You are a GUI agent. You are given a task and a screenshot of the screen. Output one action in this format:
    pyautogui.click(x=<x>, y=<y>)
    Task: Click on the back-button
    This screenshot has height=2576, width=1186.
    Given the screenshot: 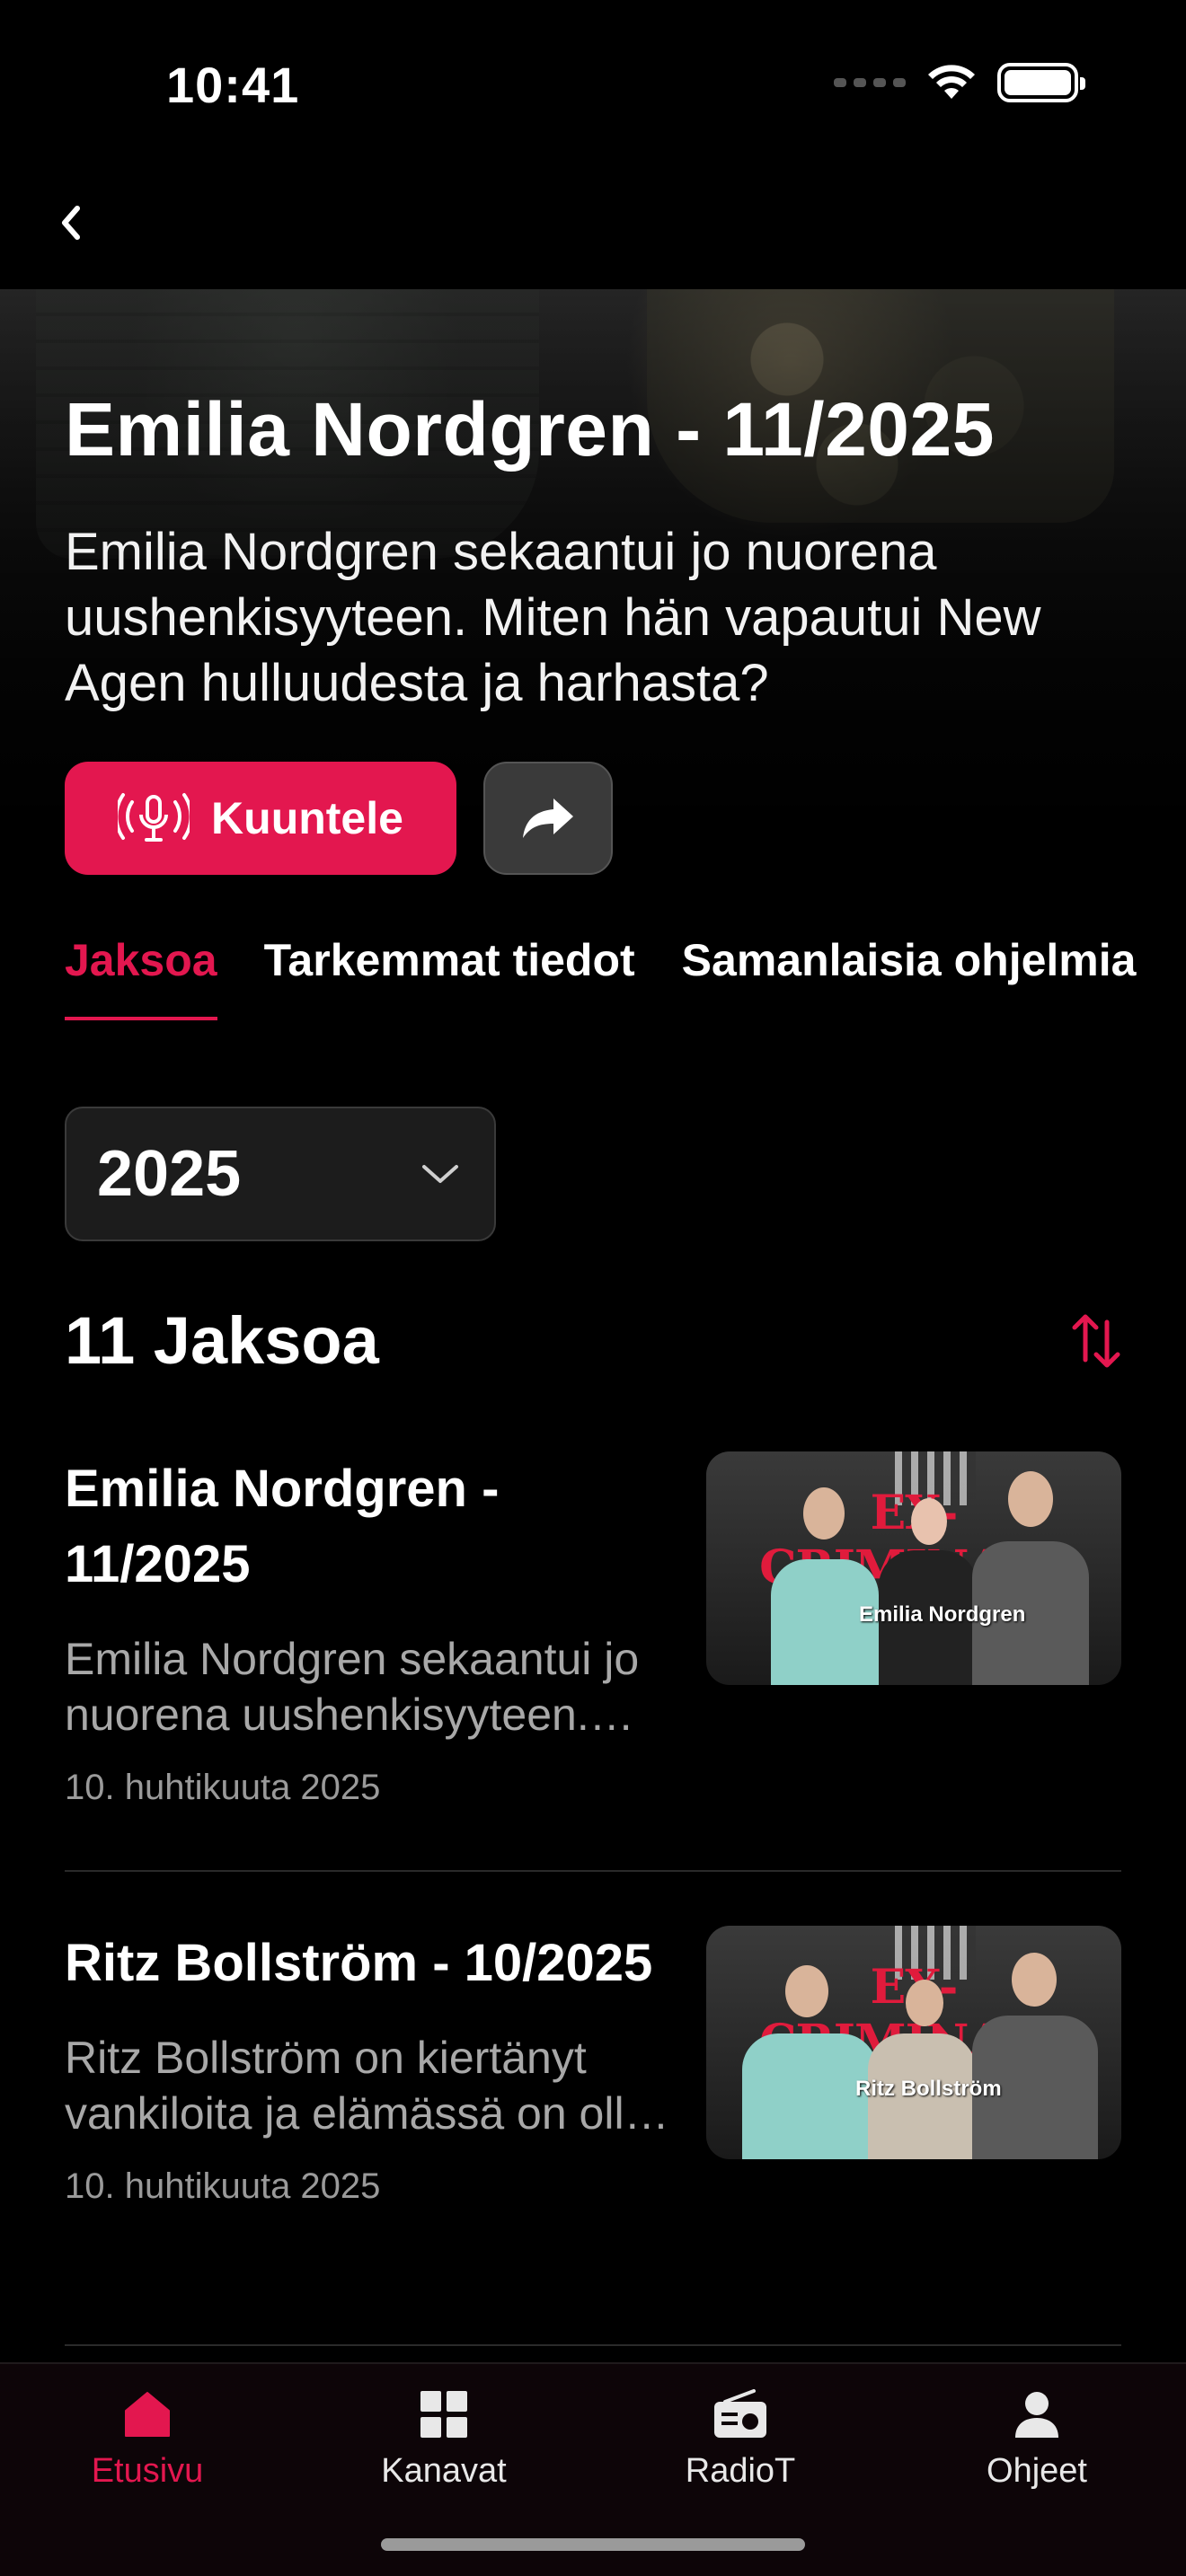 What is the action you would take?
    pyautogui.click(x=70, y=222)
    